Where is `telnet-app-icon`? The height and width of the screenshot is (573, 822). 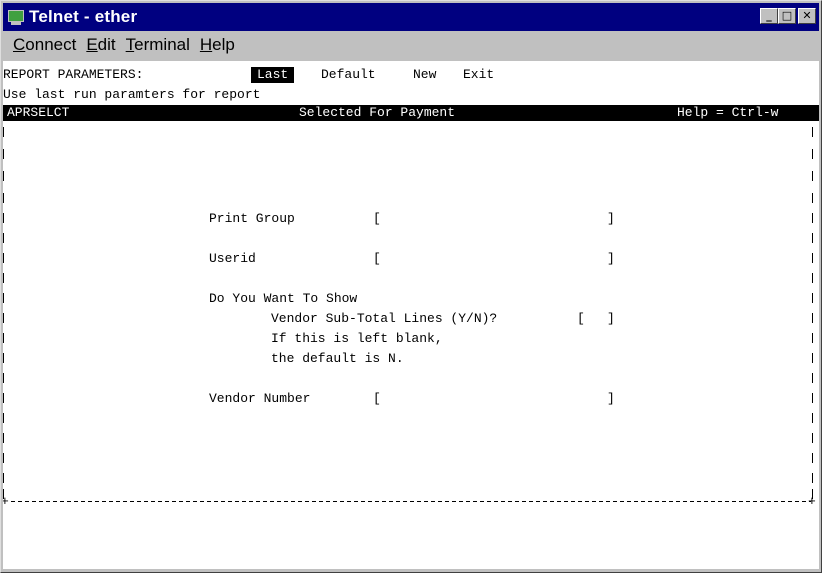
telnet-app-icon is located at coordinates (16, 17).